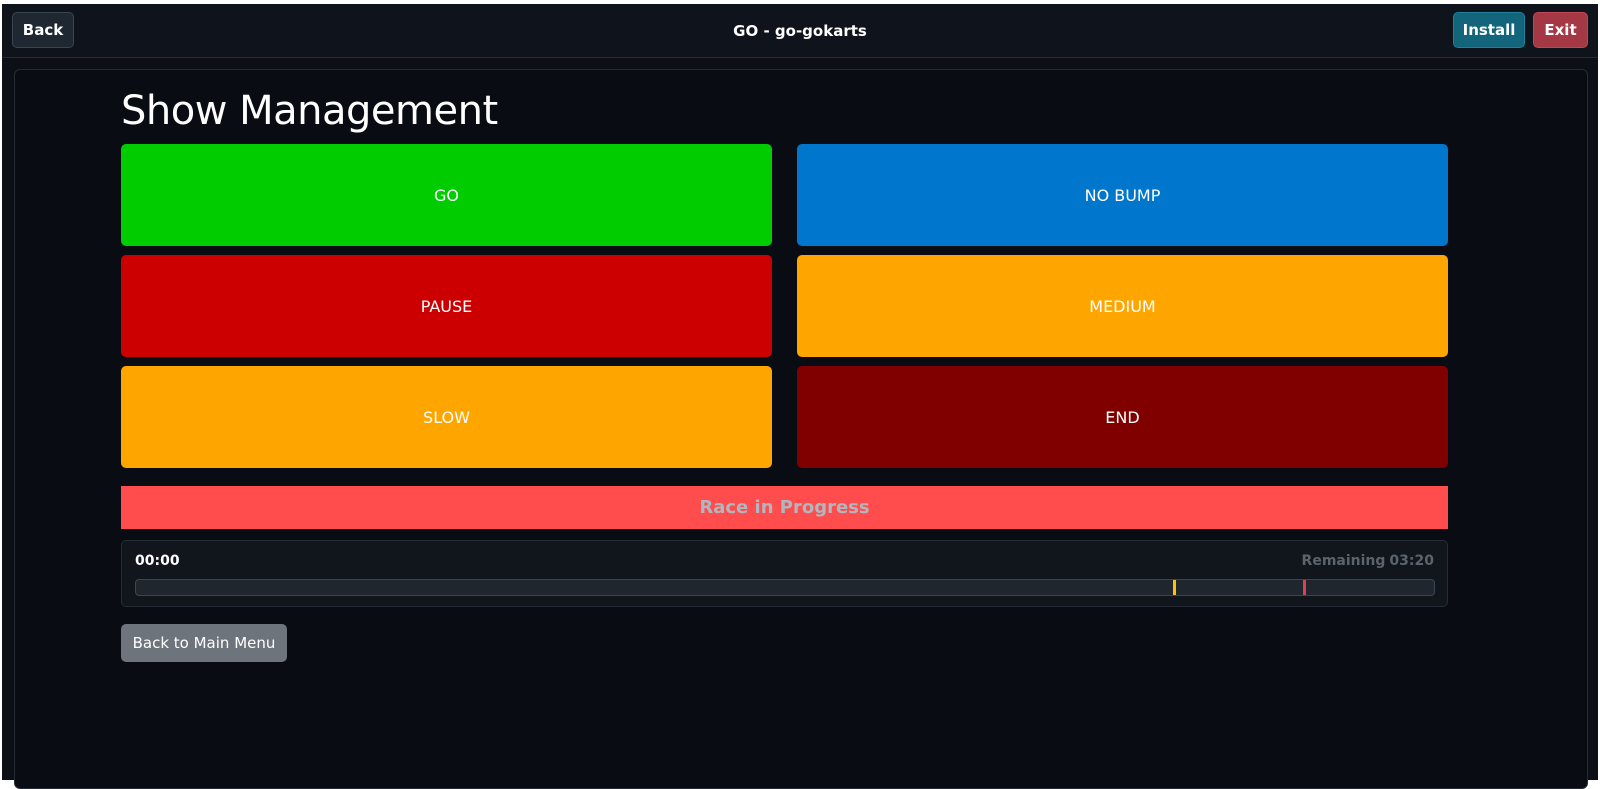 The width and height of the screenshot is (1600, 789). Describe the element at coordinates (785, 587) in the screenshot. I see `race-progress-track` at that location.